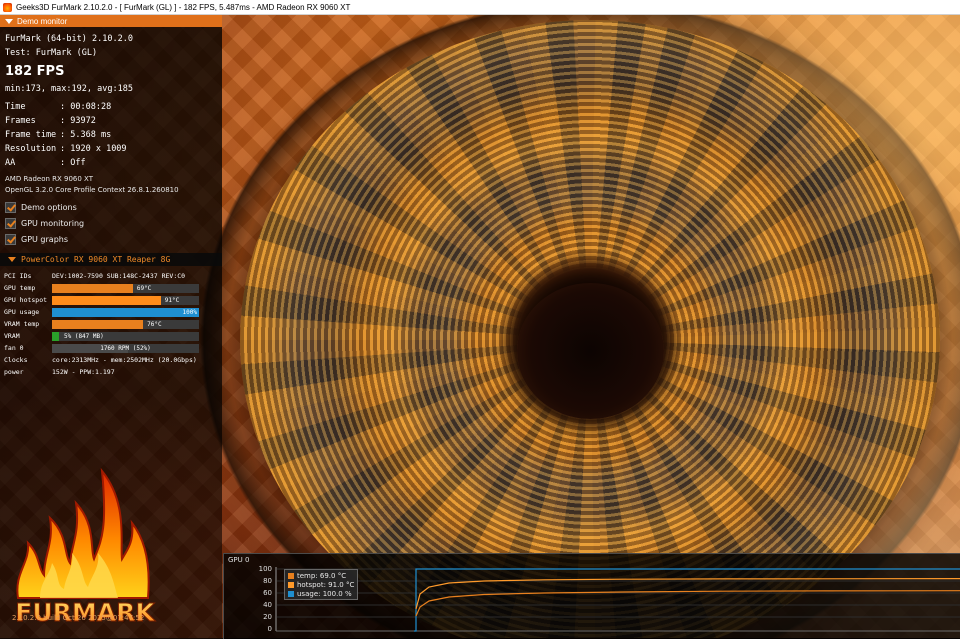 This screenshot has height=639, width=960. I want to click on monitor-row-fan-0: fan 0 1760 RPM (52%), so click(111, 348).